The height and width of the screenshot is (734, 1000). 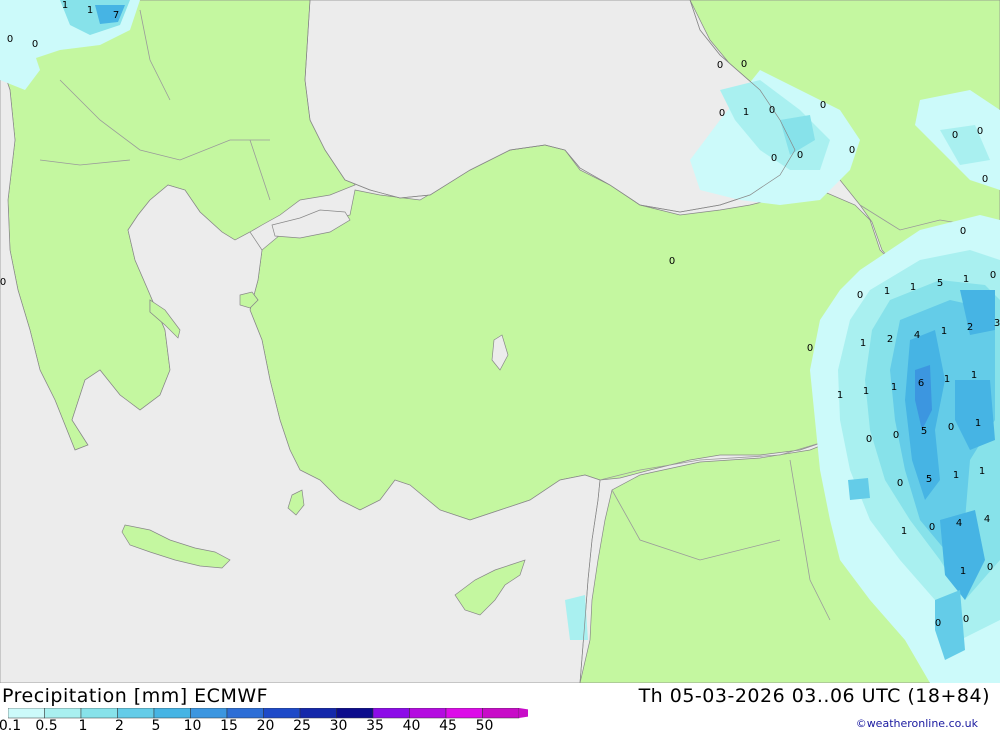 I want to click on legend-tick-label: 1, so click(x=83, y=726).